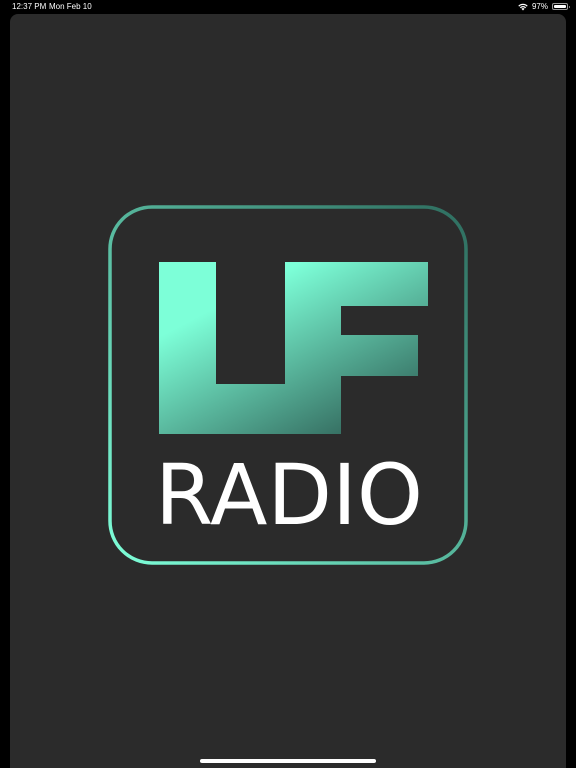 This screenshot has width=576, height=768. What do you see at coordinates (288, 7) in the screenshot?
I see `status-bar: 12:37 PM Mon Feb 10 97%` at bounding box center [288, 7].